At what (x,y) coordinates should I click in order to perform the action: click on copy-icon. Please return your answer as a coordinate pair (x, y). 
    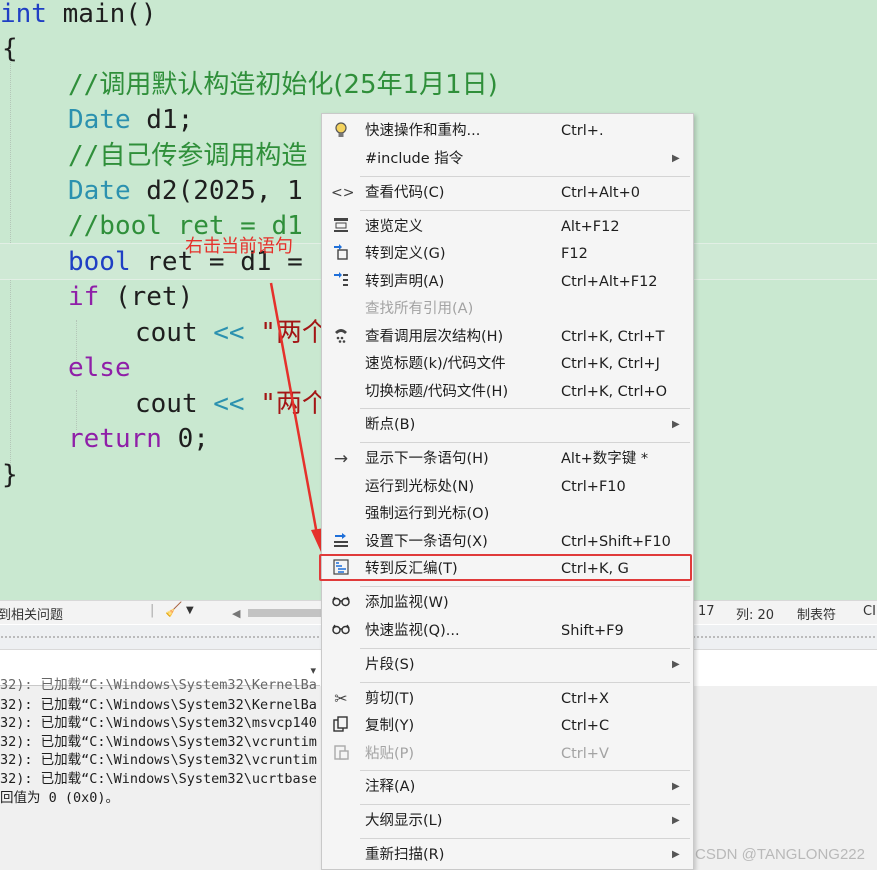
    Looking at the image, I should click on (341, 726).